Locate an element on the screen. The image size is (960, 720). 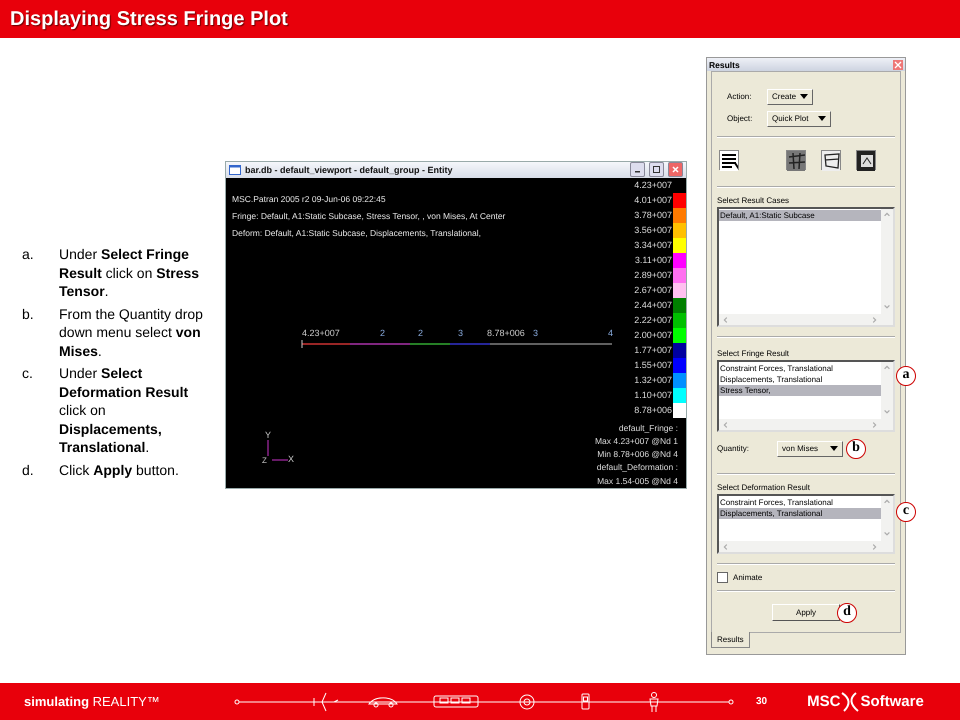
callout-marker: d is located at coordinates (847, 613).